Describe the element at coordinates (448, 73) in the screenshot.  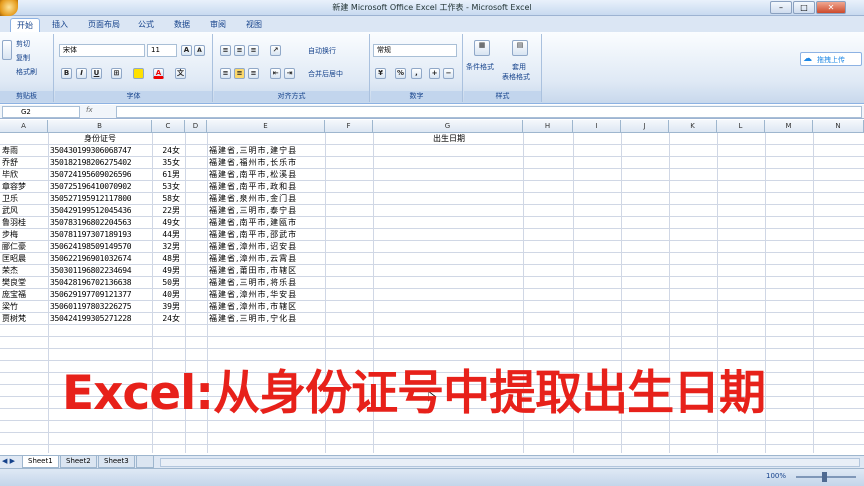
I see `decrease-decimal-icon: −` at that location.